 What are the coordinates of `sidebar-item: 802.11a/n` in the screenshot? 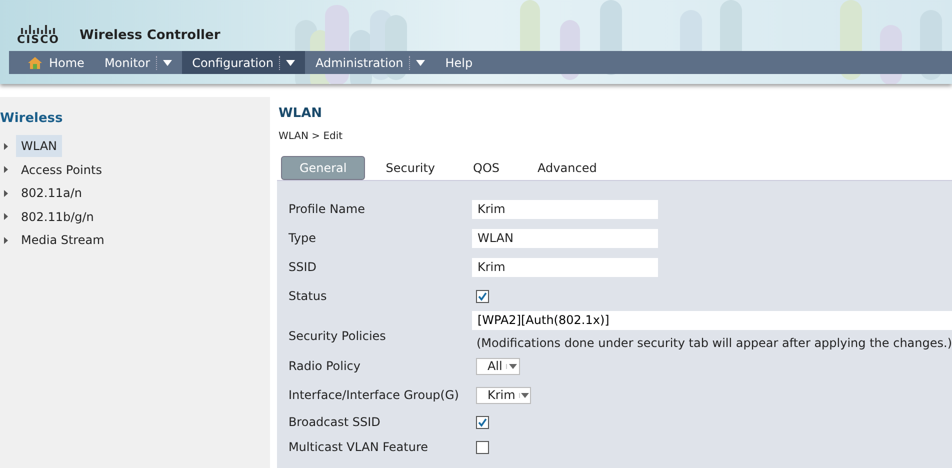 It's located at (51, 193).